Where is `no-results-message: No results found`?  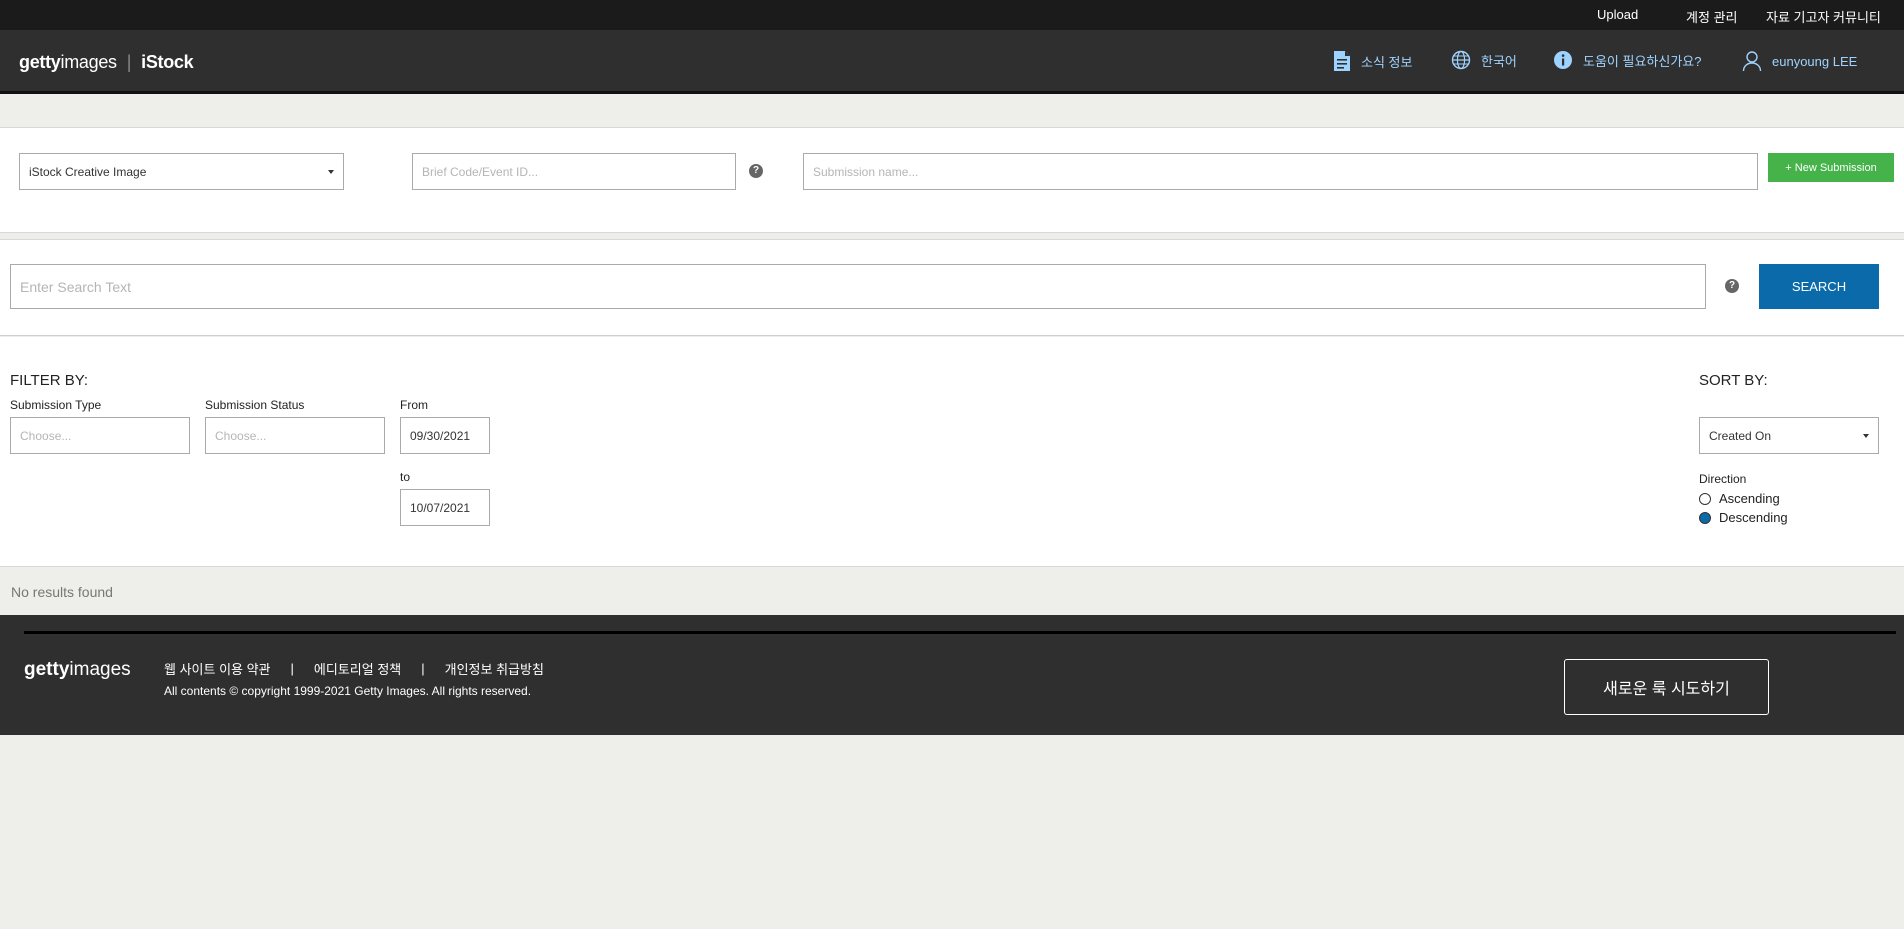
no-results-message: No results found is located at coordinates (62, 592).